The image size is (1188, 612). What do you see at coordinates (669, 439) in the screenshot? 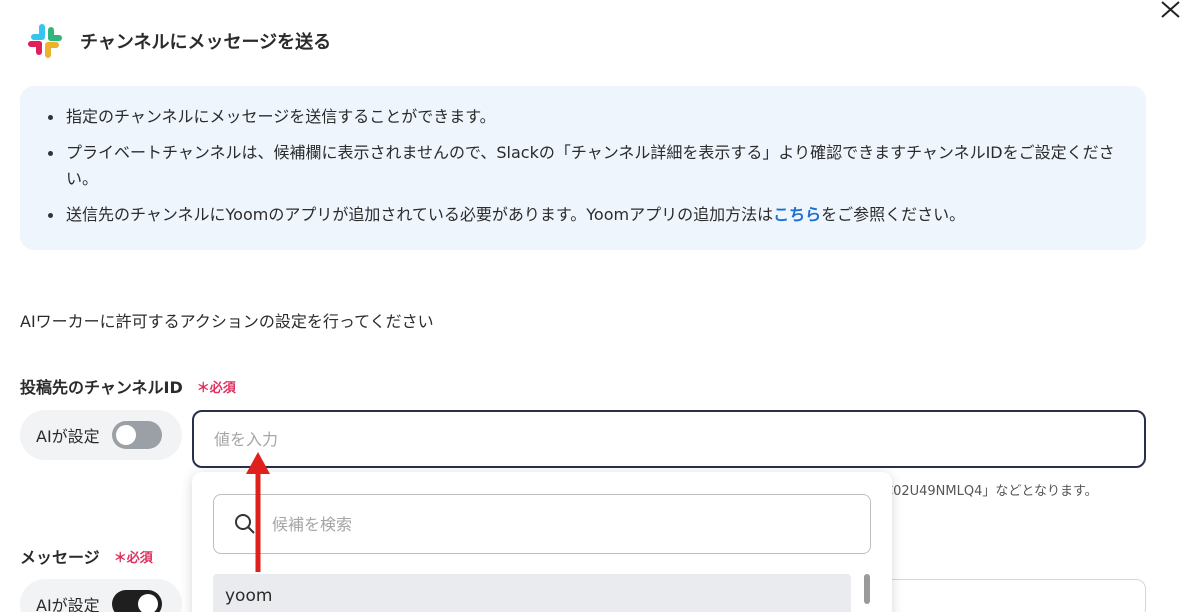
I see `channel-id-input` at bounding box center [669, 439].